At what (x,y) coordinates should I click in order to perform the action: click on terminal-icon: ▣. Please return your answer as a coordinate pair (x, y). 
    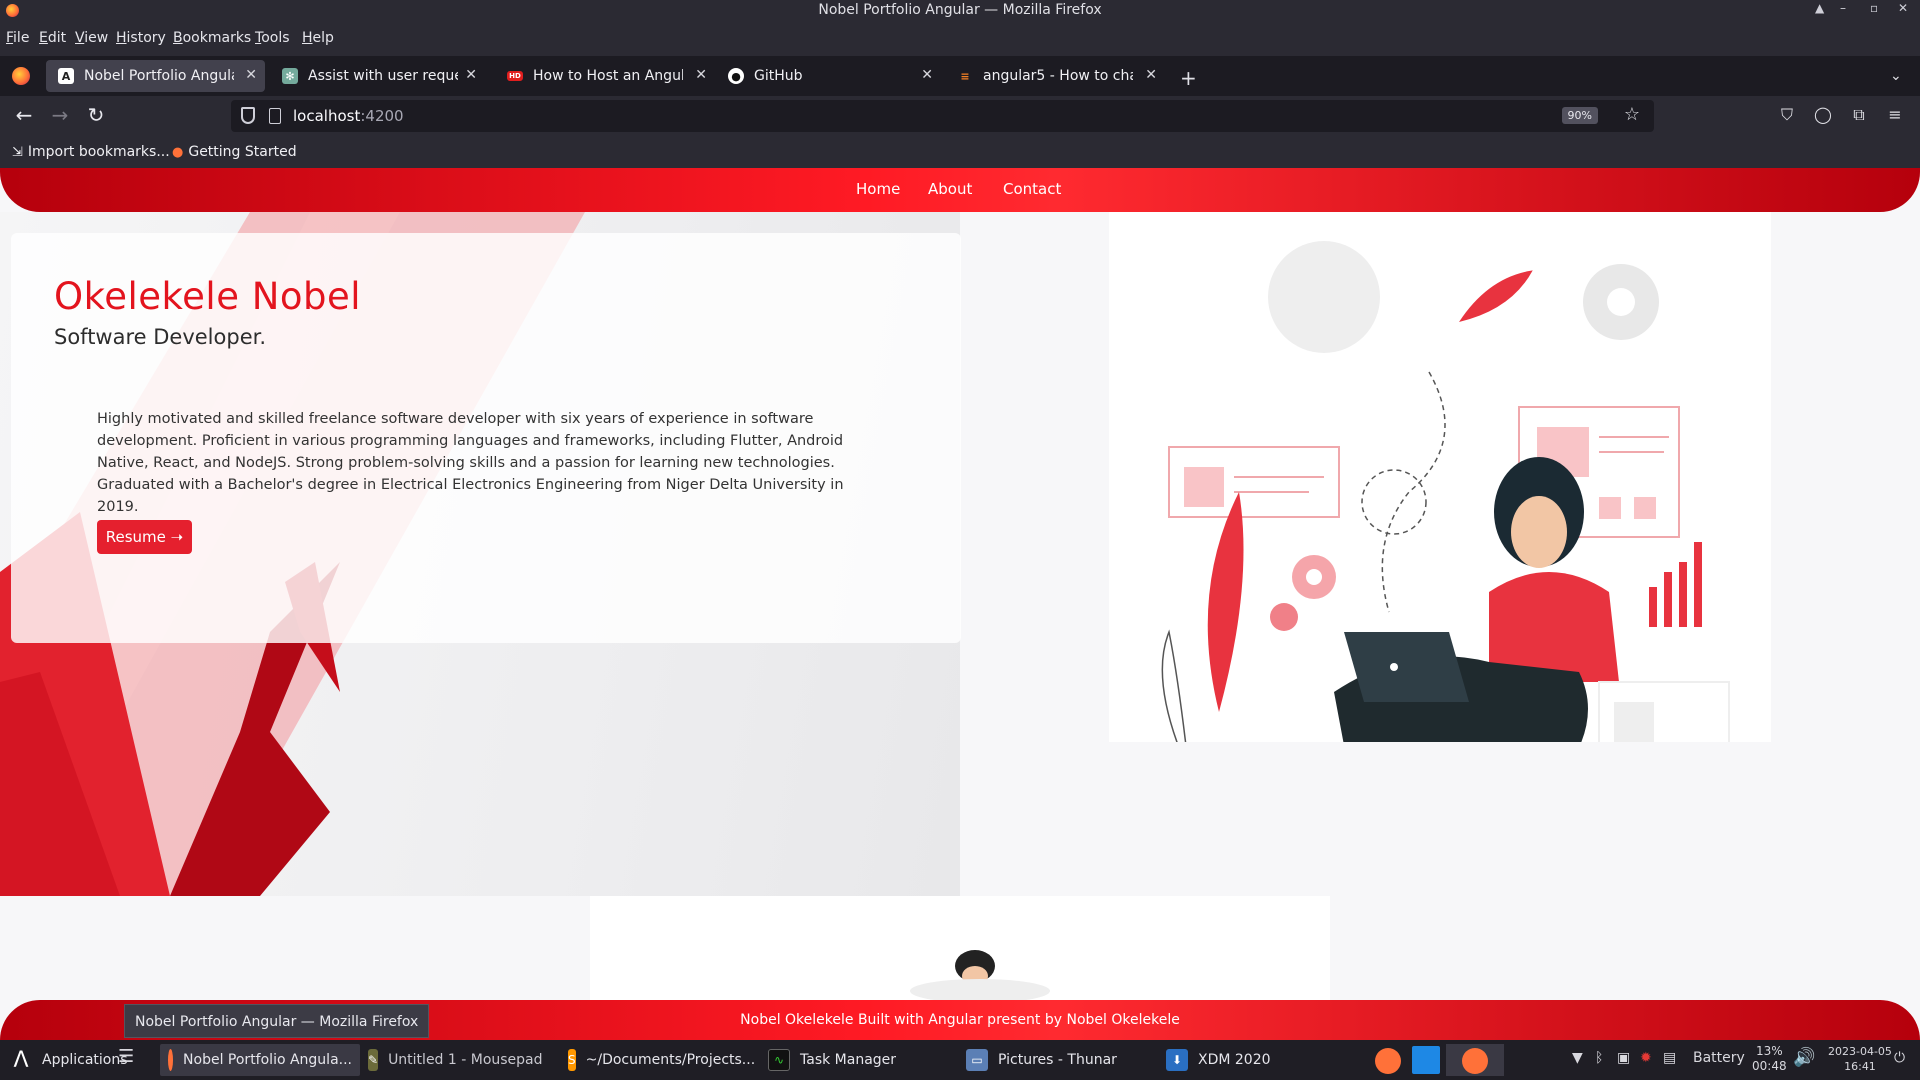
    Looking at the image, I should click on (1623, 1058).